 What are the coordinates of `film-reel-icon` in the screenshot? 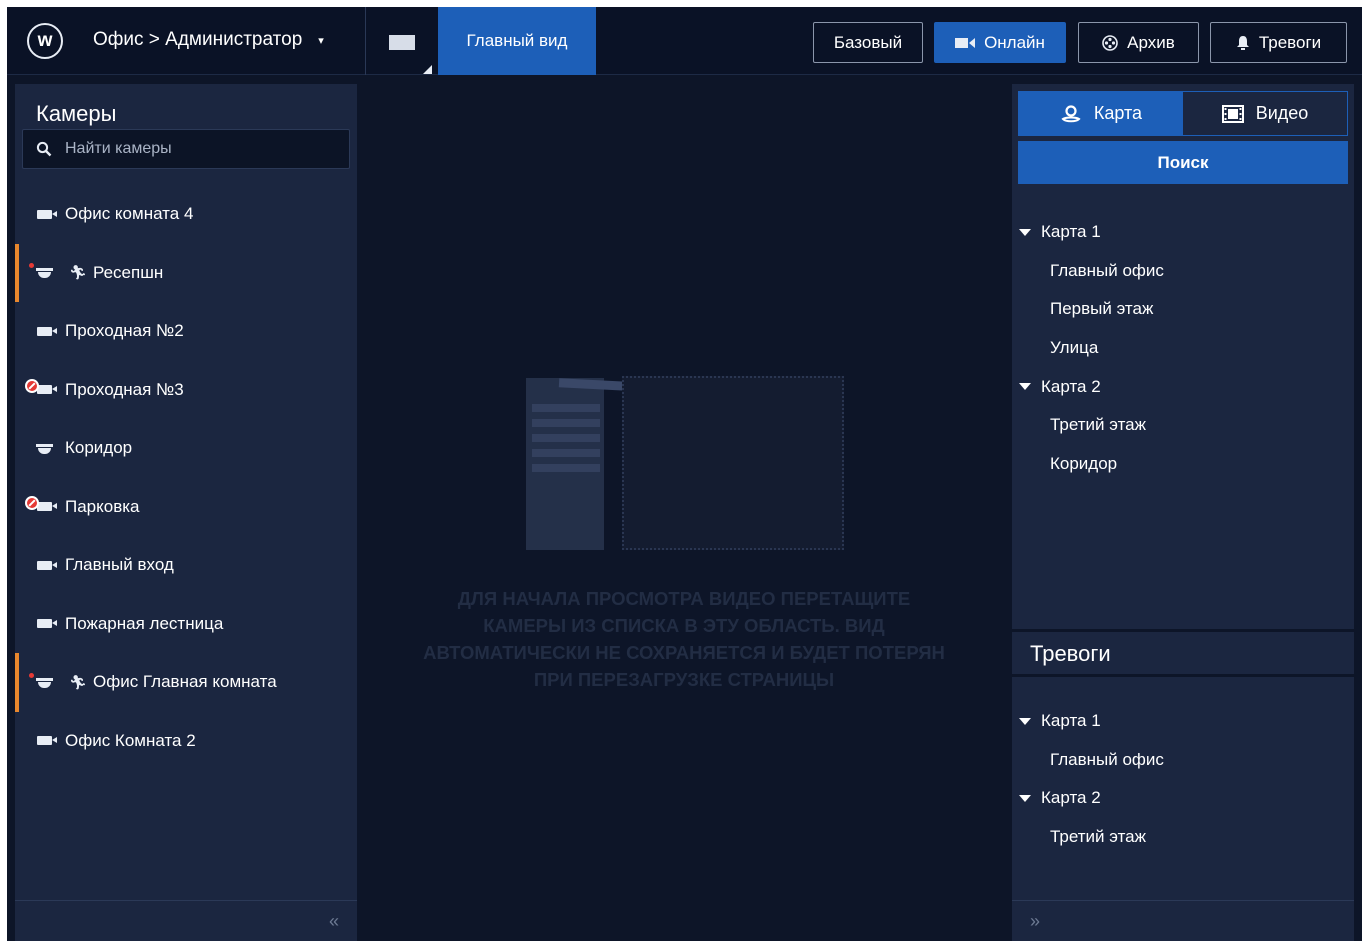 It's located at (1110, 42).